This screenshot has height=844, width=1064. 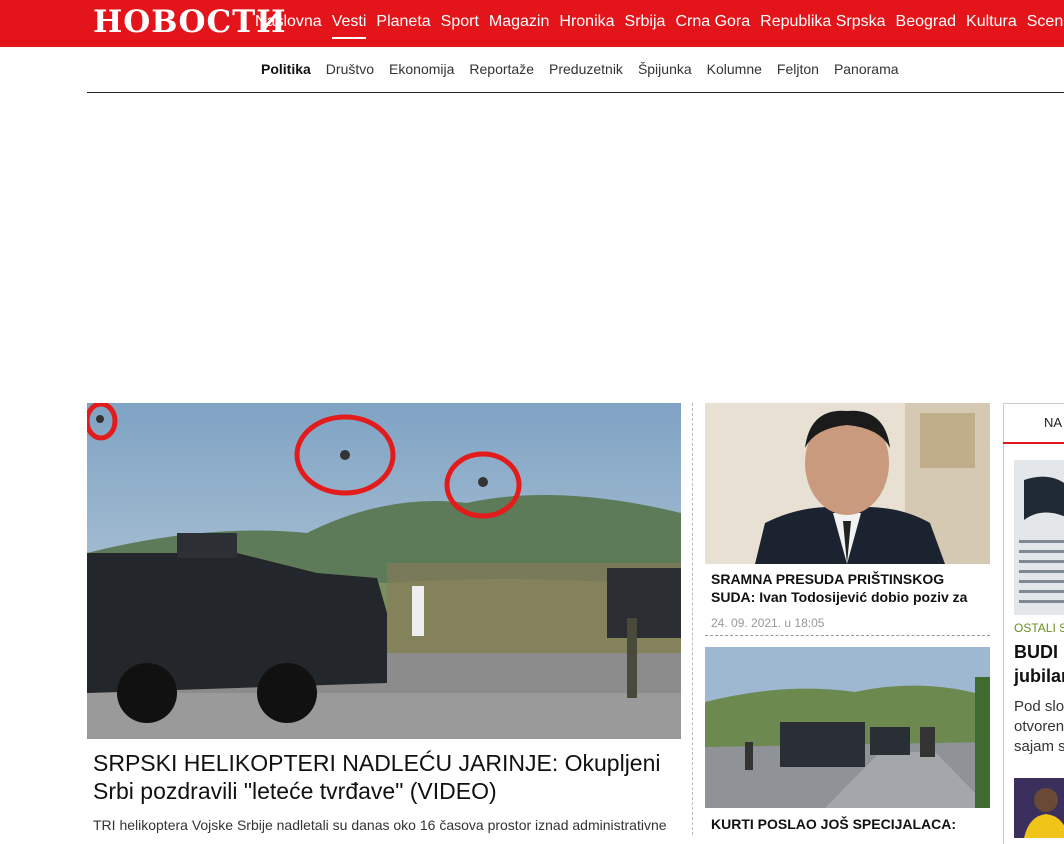 What do you see at coordinates (768, 623) in the screenshot?
I see `card-1-date: 24. 09. 2021. u 18:05` at bounding box center [768, 623].